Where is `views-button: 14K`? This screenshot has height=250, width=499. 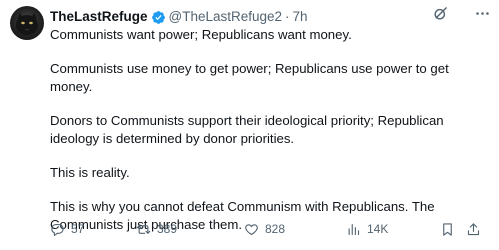
views-button: 14K is located at coordinates (367, 229).